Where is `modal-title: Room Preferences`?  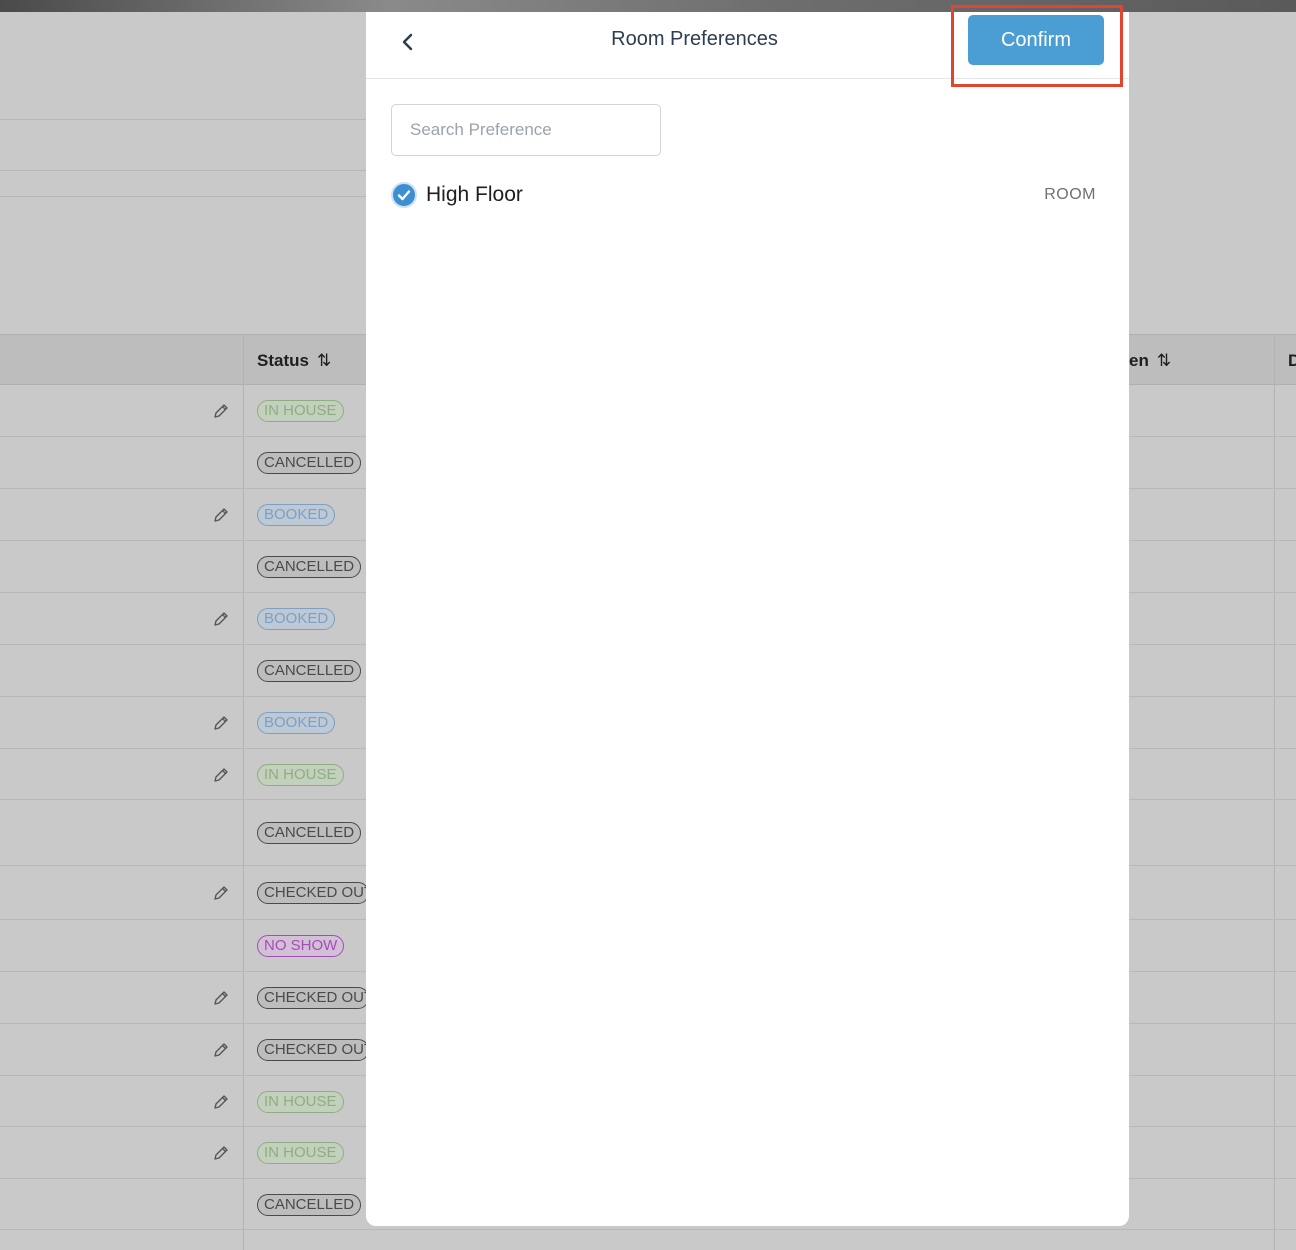 modal-title: Room Preferences is located at coordinates (694, 39).